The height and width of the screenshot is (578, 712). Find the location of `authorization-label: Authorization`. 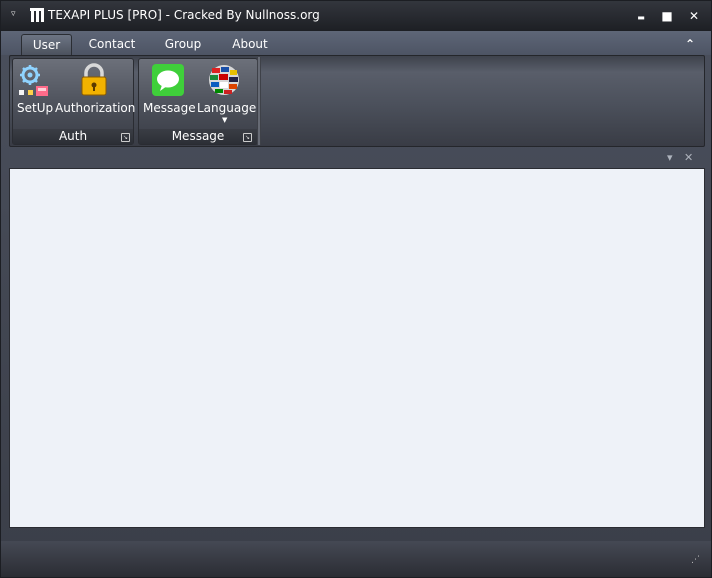

authorization-label: Authorization is located at coordinates (95, 108).